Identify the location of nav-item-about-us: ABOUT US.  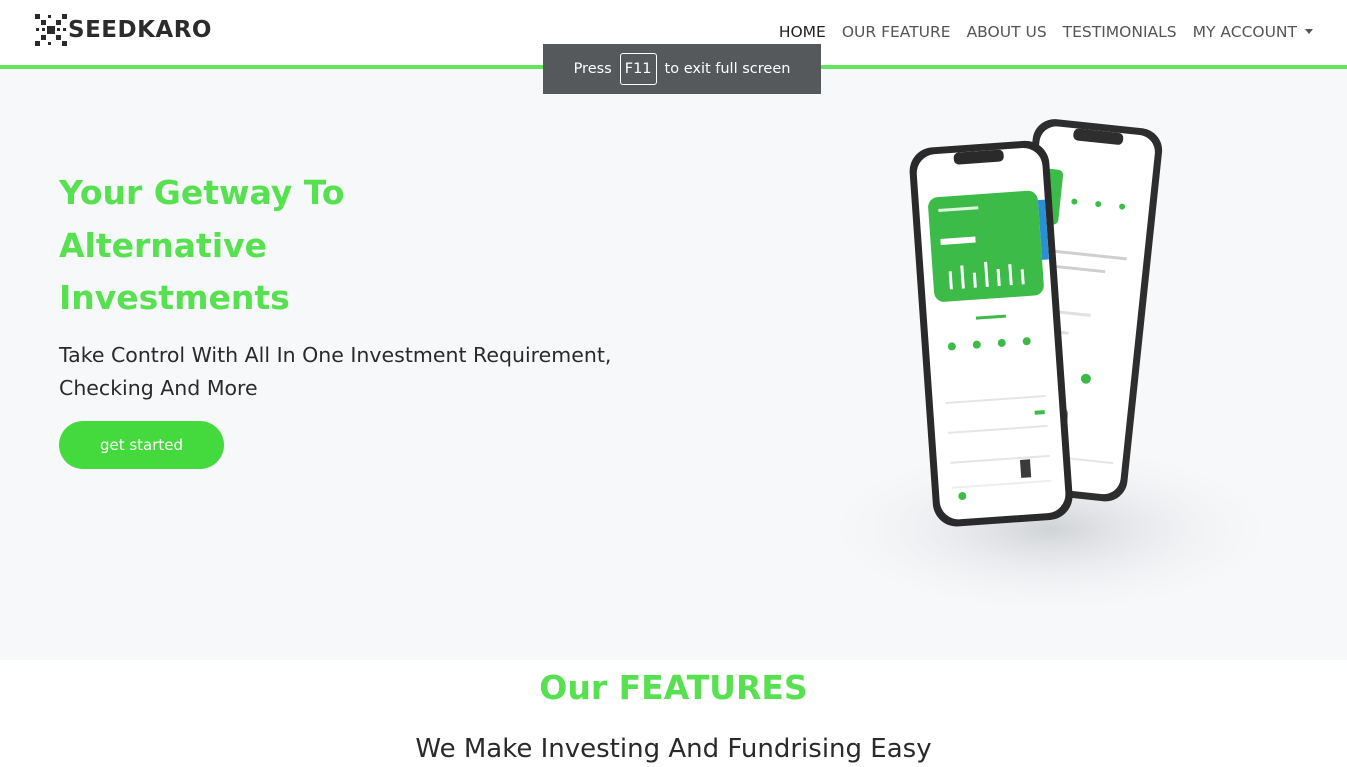
(1007, 32).